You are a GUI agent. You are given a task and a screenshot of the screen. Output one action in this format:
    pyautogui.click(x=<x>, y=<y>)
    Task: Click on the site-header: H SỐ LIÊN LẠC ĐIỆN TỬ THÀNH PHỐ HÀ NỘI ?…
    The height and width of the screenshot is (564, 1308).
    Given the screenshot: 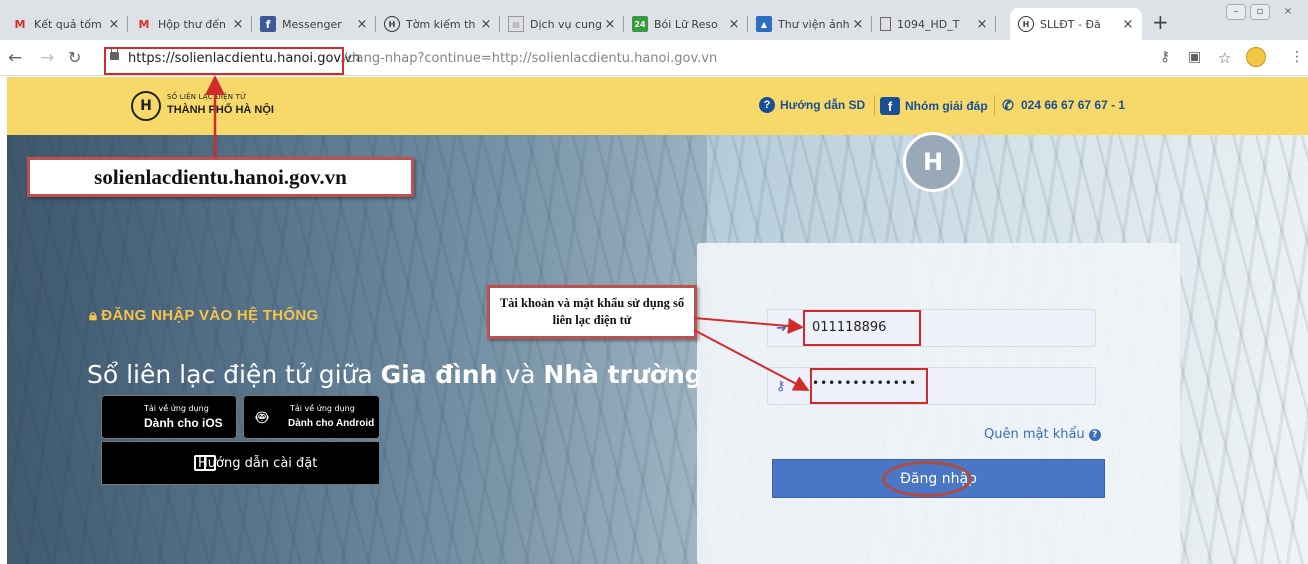 What is the action you would take?
    pyautogui.click(x=657, y=106)
    